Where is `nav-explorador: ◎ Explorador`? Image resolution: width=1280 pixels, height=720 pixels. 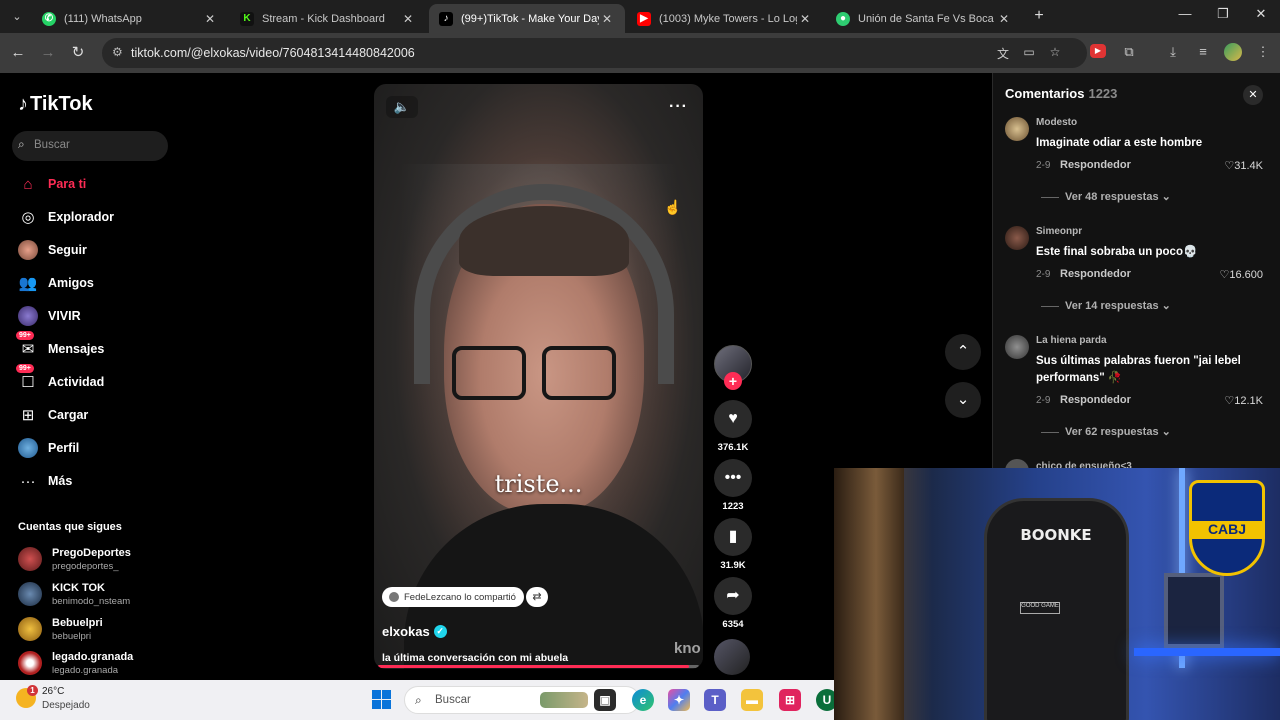
nav-explorador: ◎ Explorador is located at coordinates (66, 217).